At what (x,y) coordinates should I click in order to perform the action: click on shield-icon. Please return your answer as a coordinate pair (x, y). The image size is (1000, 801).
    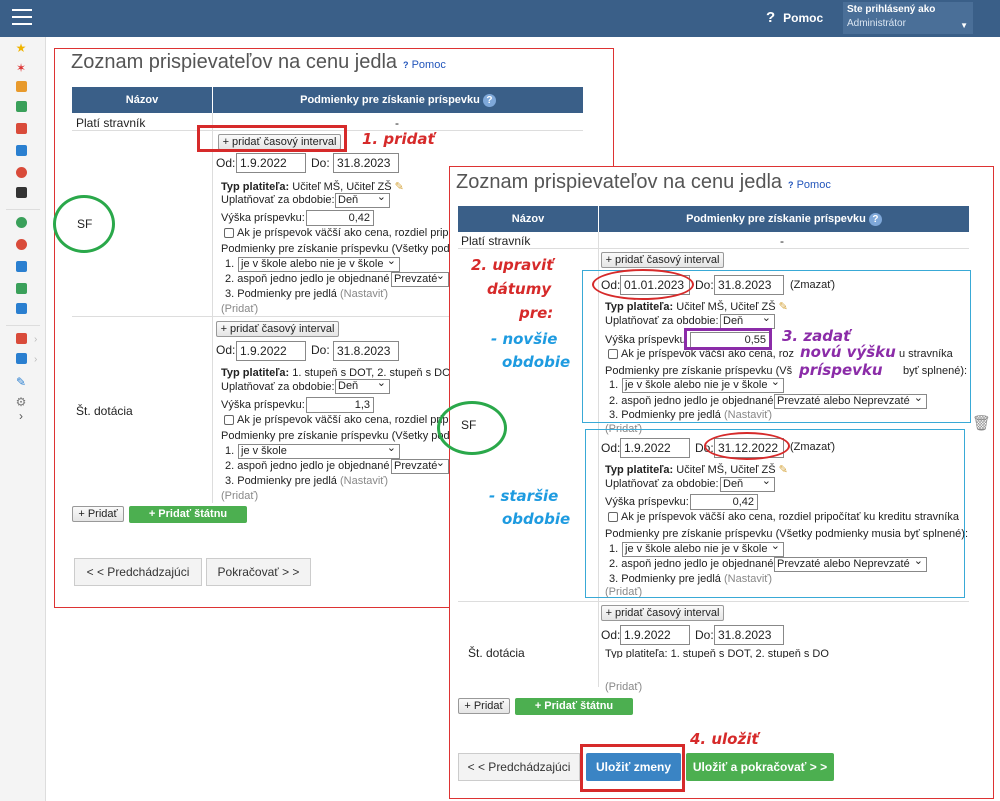
    Looking at the image, I should click on (21, 290).